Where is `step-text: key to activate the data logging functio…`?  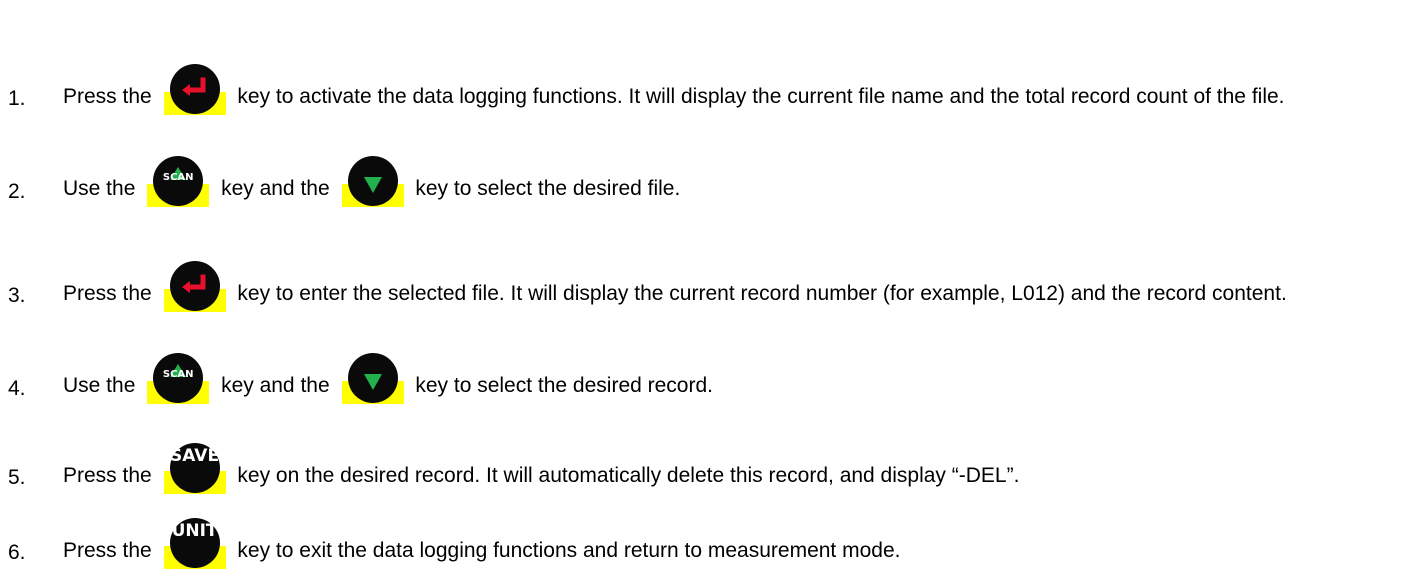 step-text: key to activate the data logging functio… is located at coordinates (761, 96).